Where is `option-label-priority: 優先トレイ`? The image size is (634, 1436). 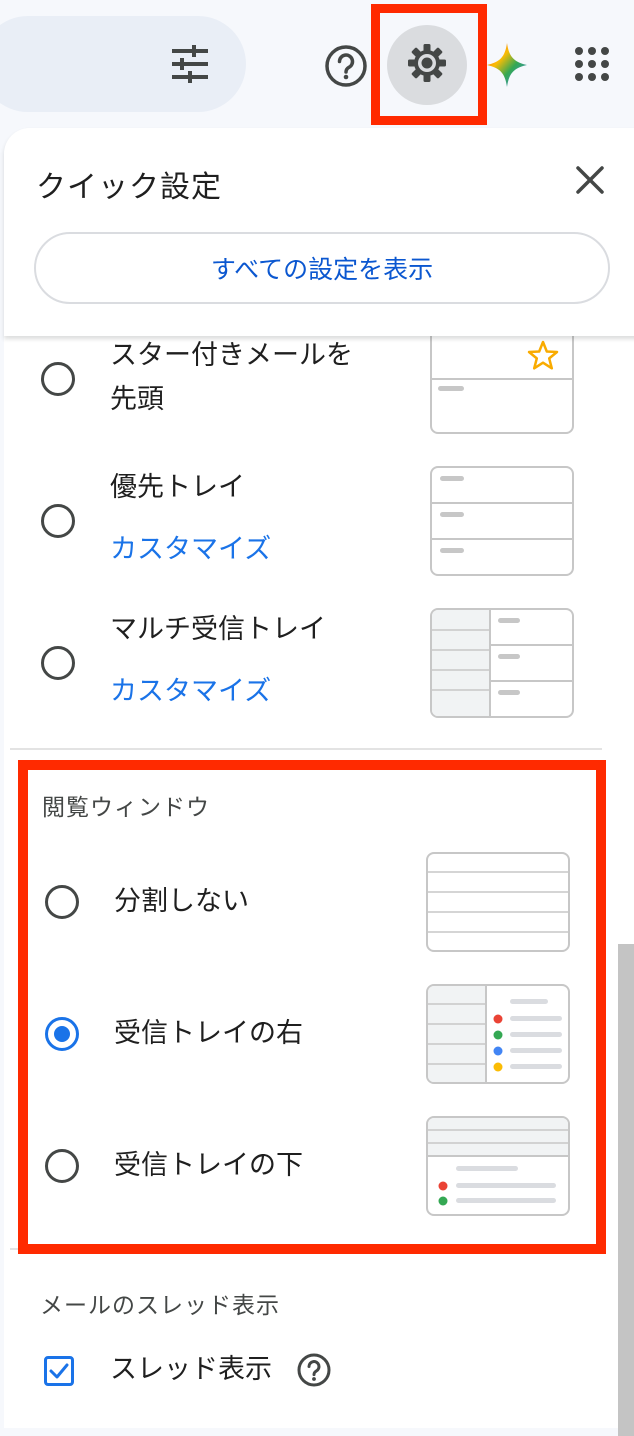 option-label-priority: 優先トレイ is located at coordinates (177, 487).